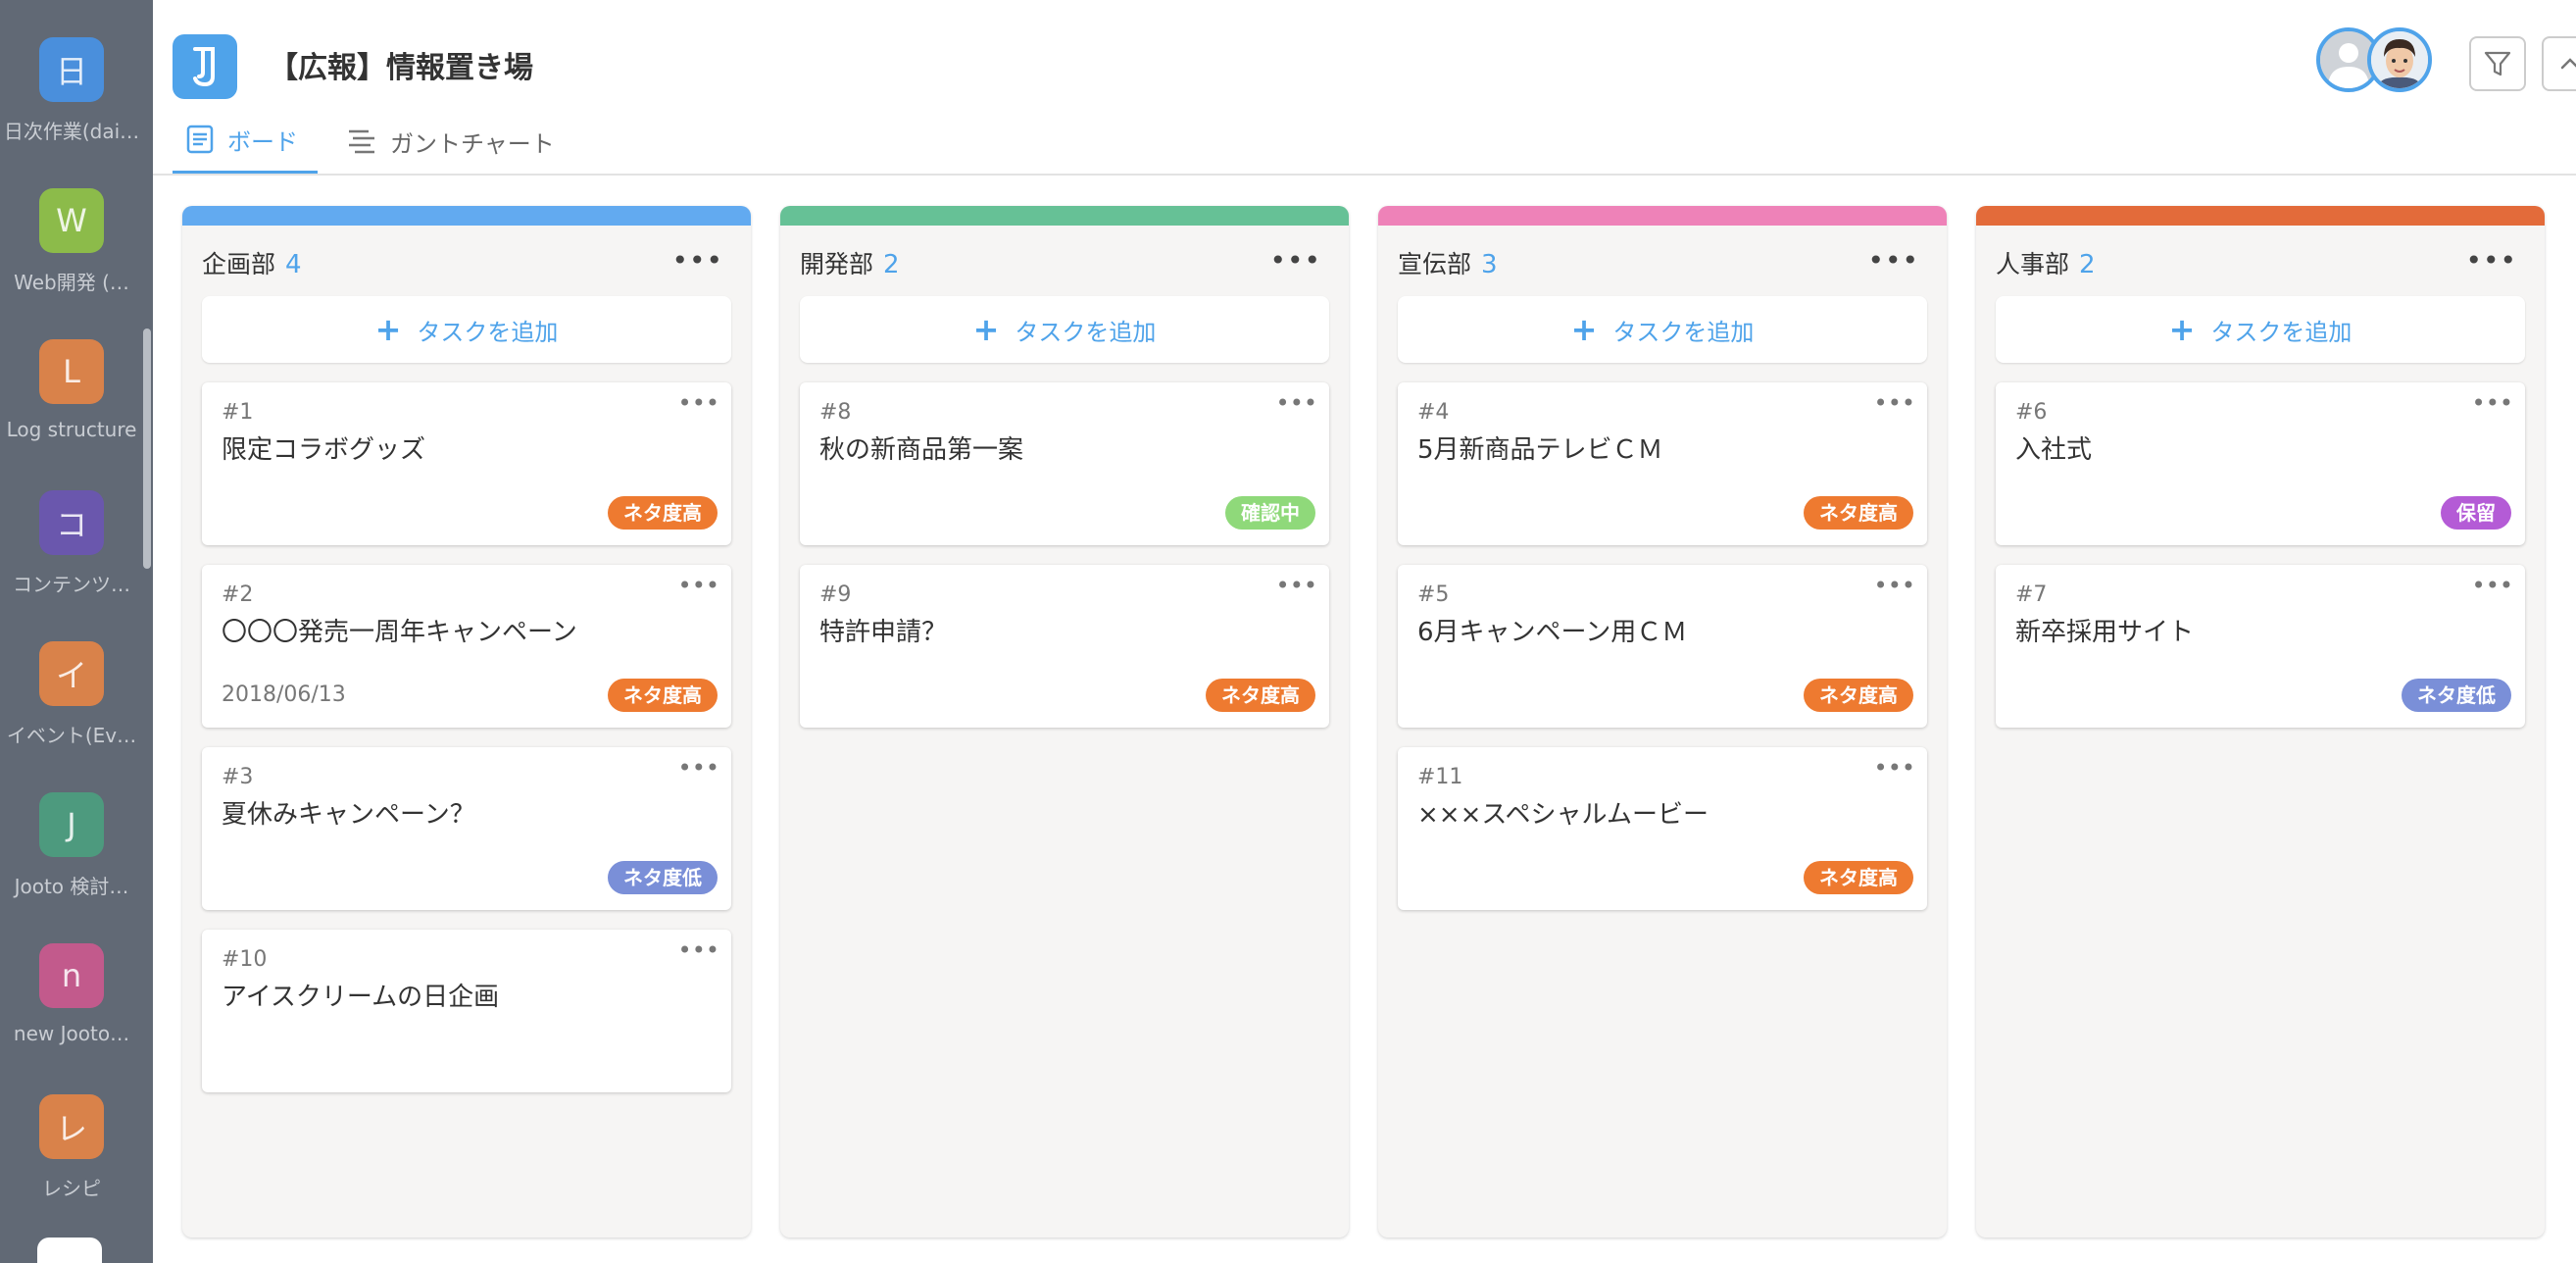 This screenshot has width=2576, height=1263. What do you see at coordinates (1064, 555) in the screenshot?
I see `card-list: #8 ••• 秋の新商品第一案 確認中 #9 ••• 特許申請？ ネタ度高` at bounding box center [1064, 555].